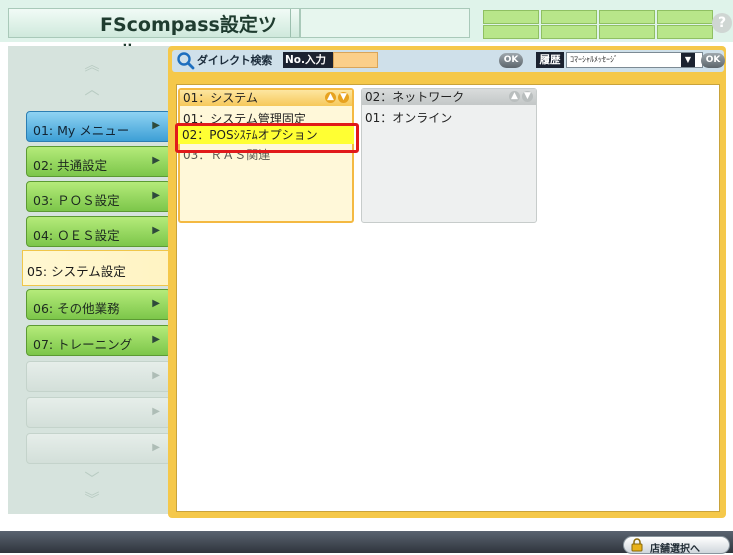  Describe the element at coordinates (83, 344) in the screenshot. I see `nav-item-label: 07: トレーニング` at that location.